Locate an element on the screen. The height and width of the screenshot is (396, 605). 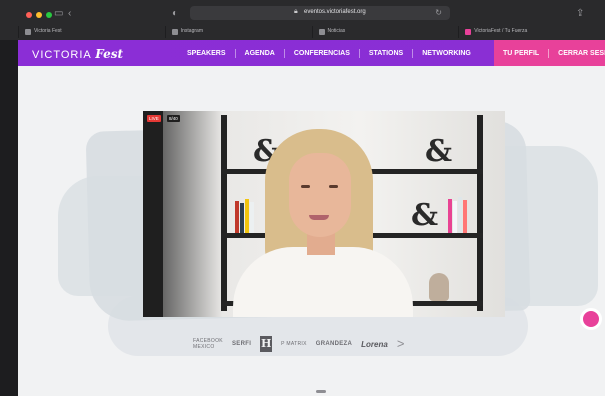
video-shelf-left is located at coordinates (153, 214).